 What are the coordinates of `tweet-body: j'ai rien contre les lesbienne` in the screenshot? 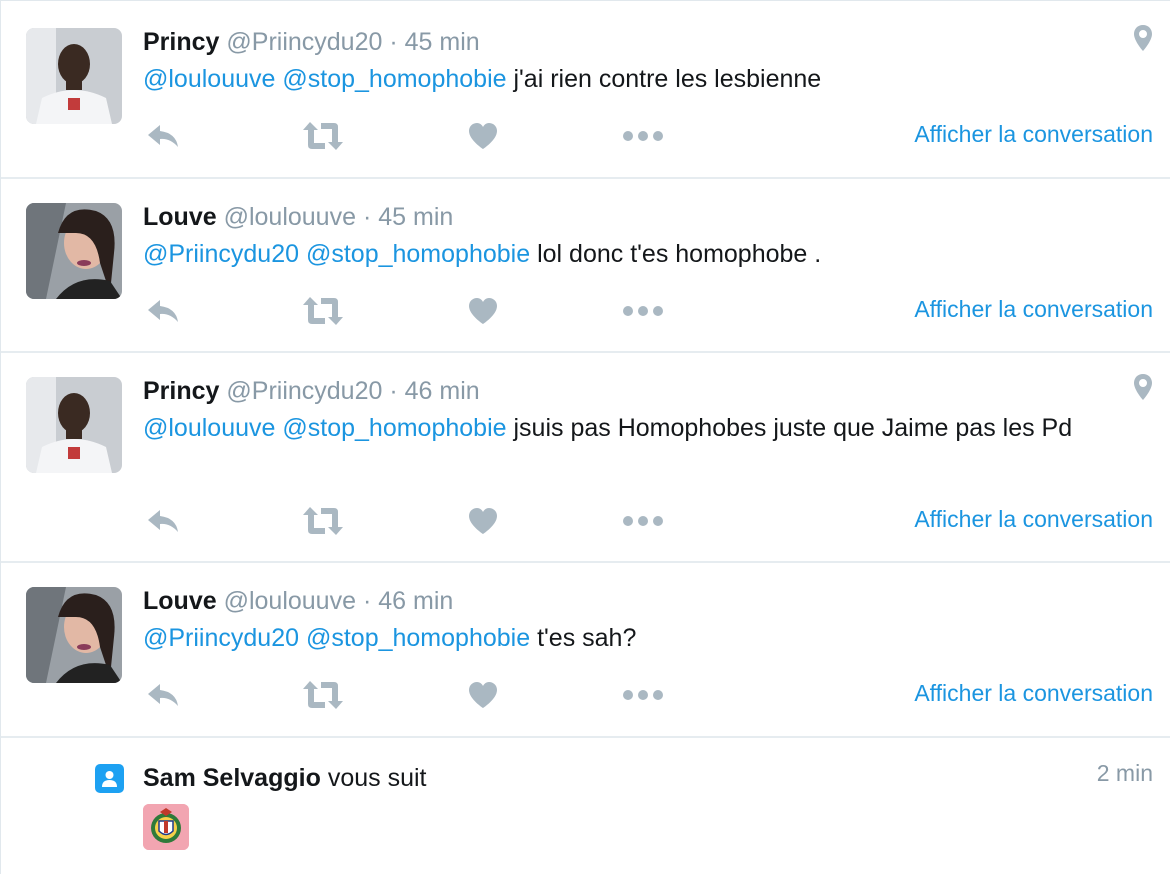 It's located at (667, 79).